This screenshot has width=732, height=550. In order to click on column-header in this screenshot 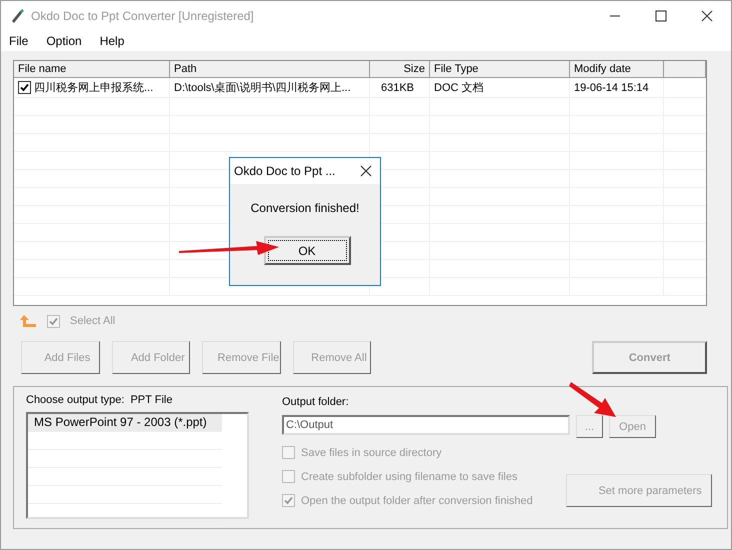, I will do `click(685, 69)`.